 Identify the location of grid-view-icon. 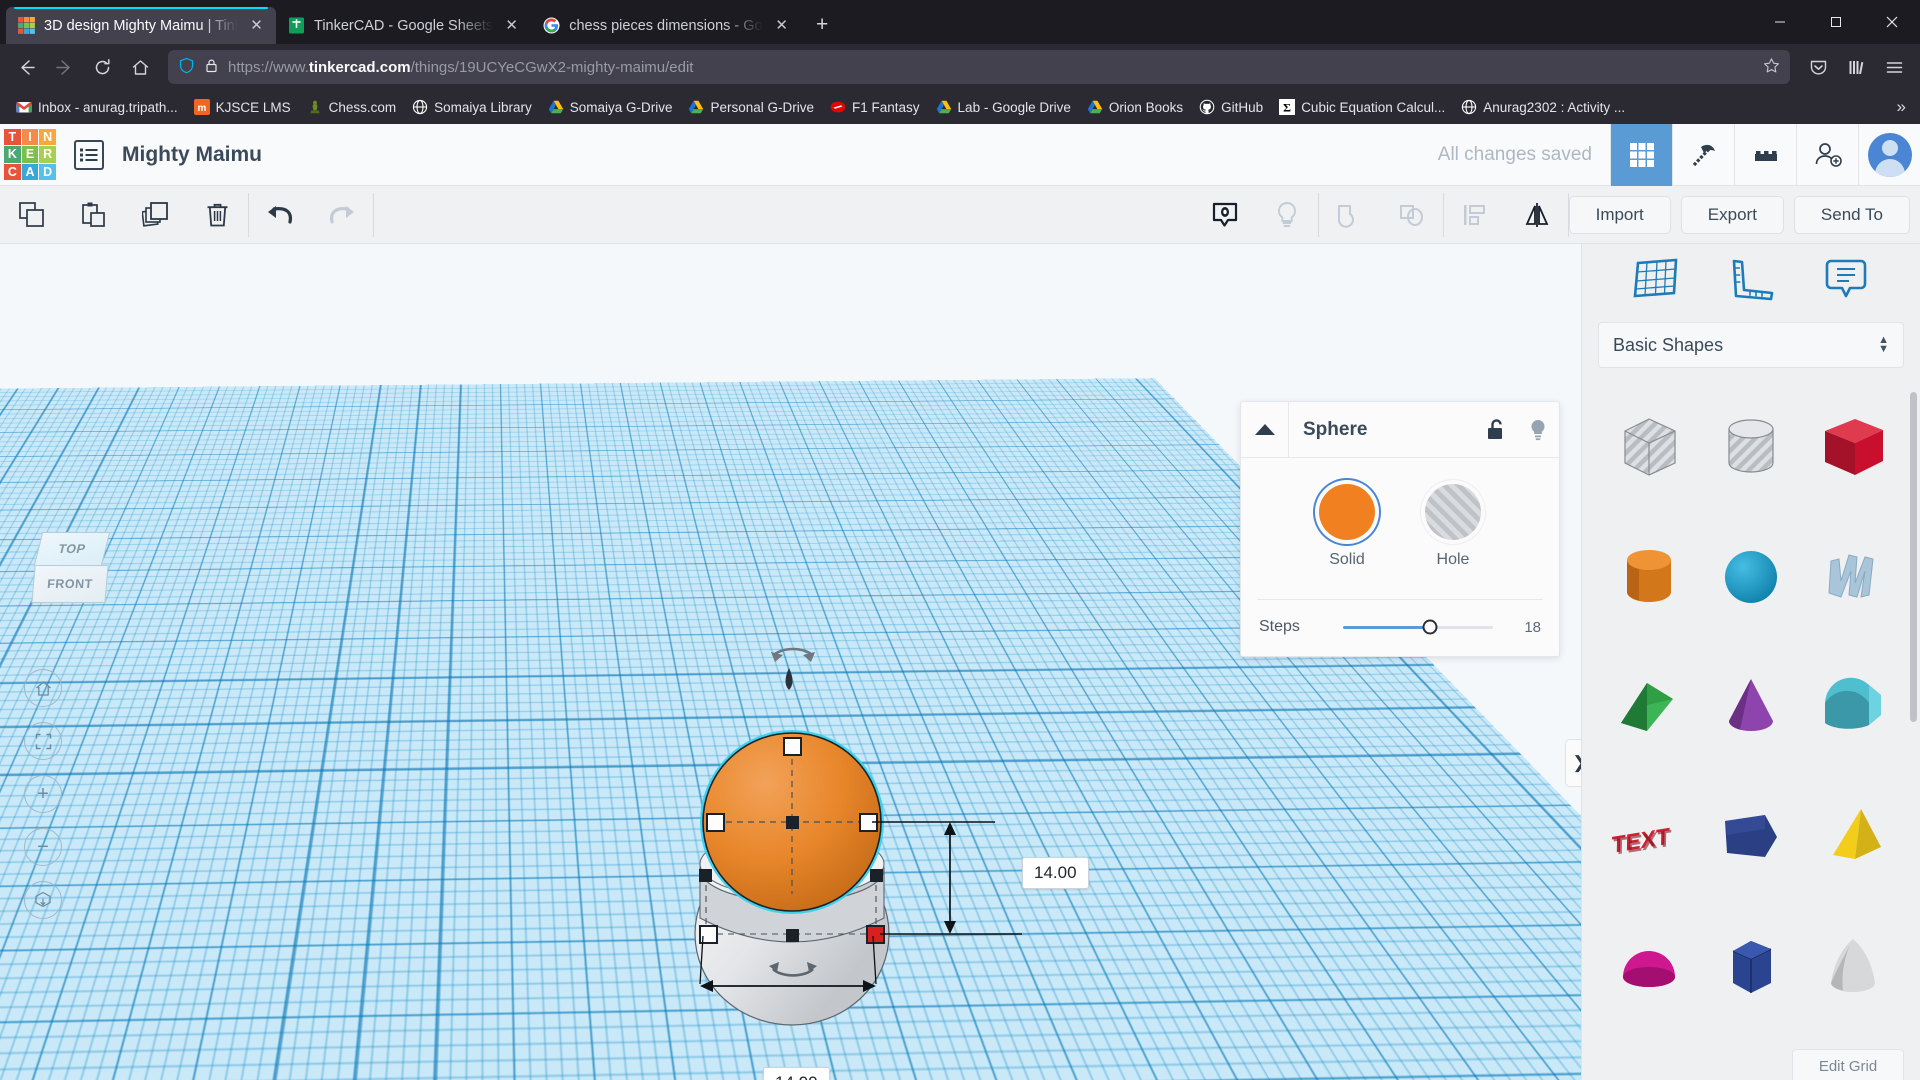
(1641, 154).